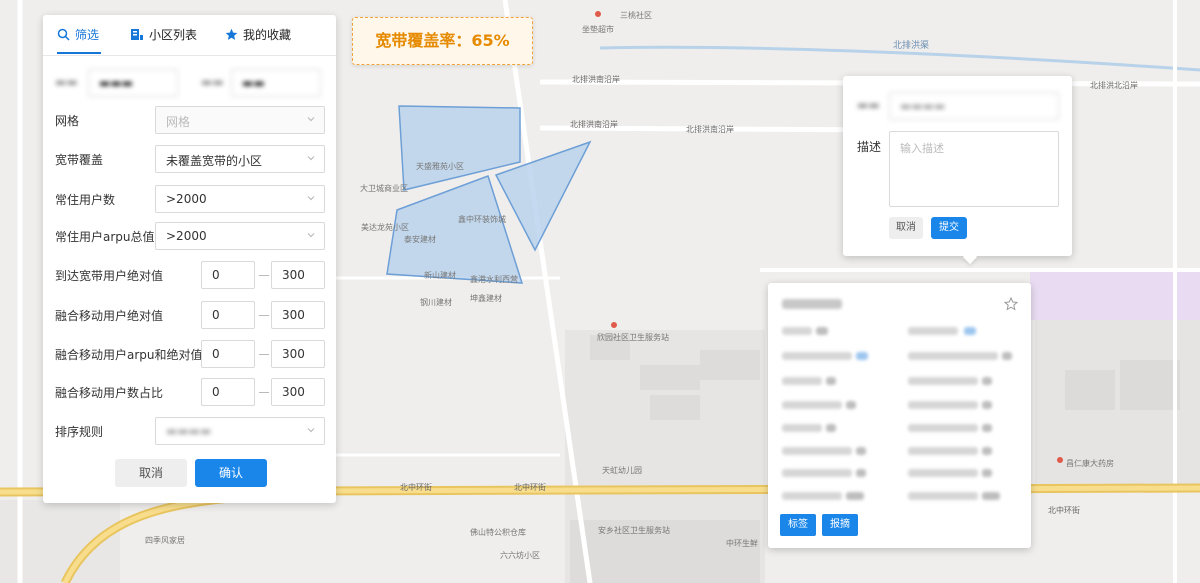  What do you see at coordinates (190, 392) in the screenshot?
I see `mobile-ratio-row: 融合移动用户数占比 0 300` at bounding box center [190, 392].